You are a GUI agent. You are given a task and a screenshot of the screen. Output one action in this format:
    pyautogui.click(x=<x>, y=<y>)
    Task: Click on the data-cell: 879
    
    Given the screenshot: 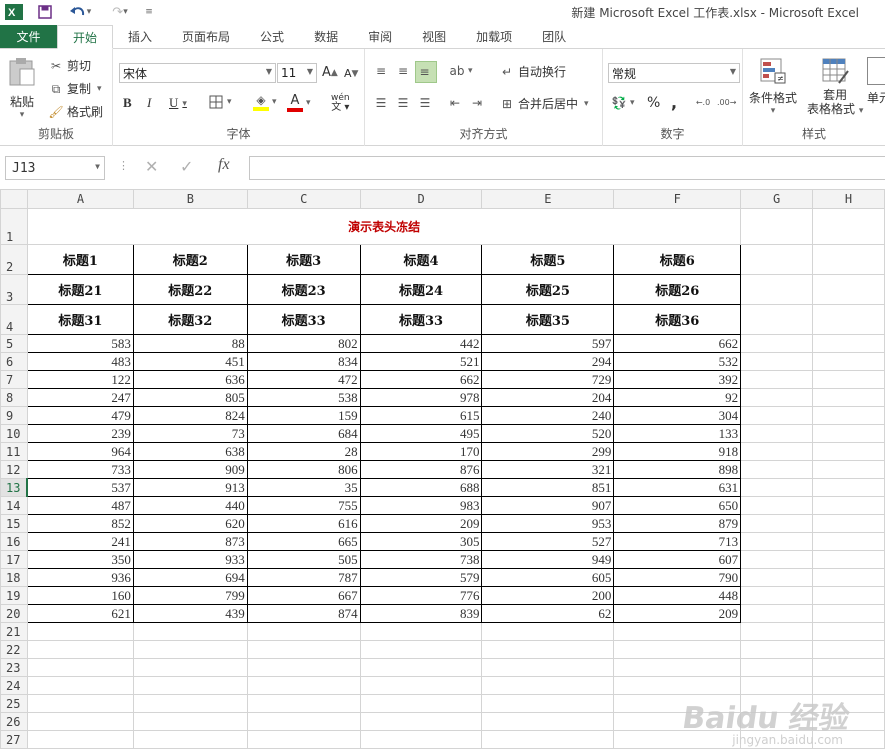 What is the action you would take?
    pyautogui.click(x=677, y=523)
    